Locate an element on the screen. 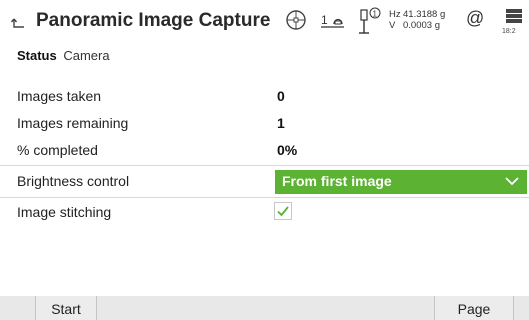 The image size is (529, 320). page-title: Panoramic Image Capture is located at coordinates (153, 20).